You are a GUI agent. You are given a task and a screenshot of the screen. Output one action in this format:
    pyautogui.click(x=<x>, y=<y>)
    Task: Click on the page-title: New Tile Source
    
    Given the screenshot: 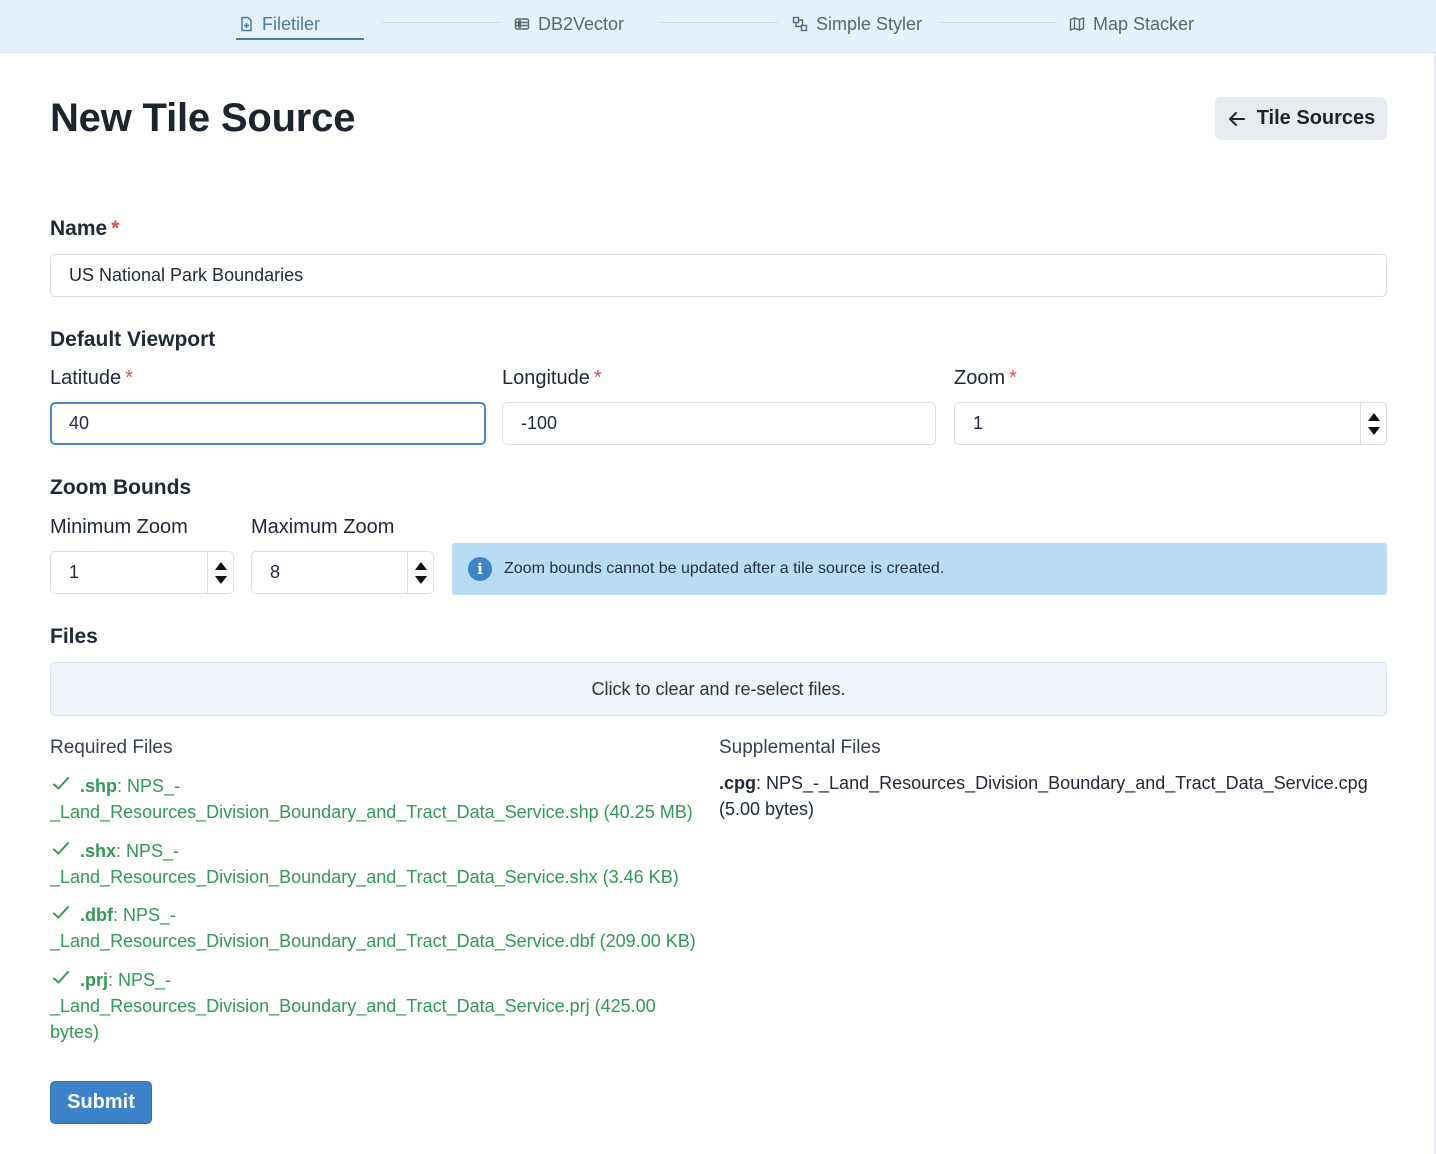 What is the action you would take?
    pyautogui.click(x=203, y=118)
    